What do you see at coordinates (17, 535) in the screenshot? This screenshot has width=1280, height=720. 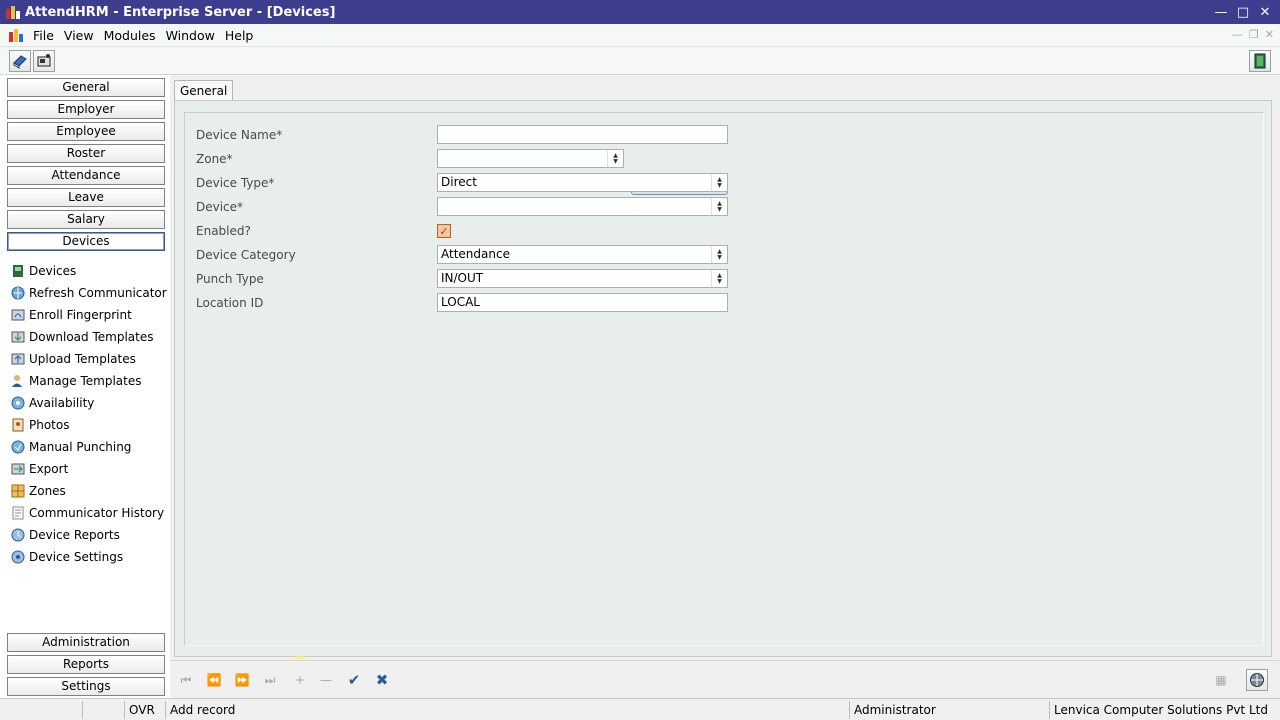 I see `report-icon` at bounding box center [17, 535].